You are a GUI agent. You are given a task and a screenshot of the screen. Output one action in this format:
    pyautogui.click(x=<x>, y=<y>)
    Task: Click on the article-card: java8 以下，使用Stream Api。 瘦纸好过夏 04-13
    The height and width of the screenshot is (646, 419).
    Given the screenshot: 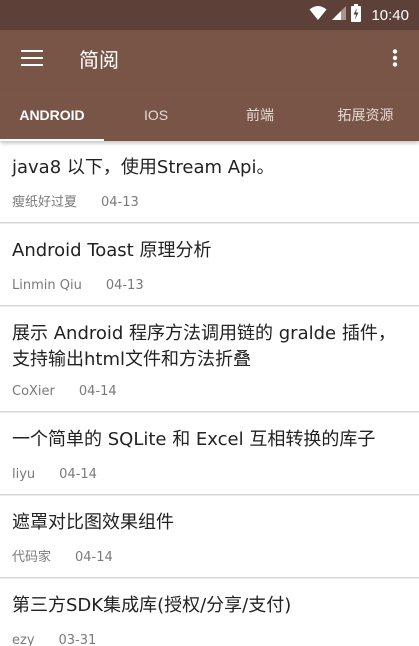 What is the action you would take?
    pyautogui.click(x=209, y=182)
    